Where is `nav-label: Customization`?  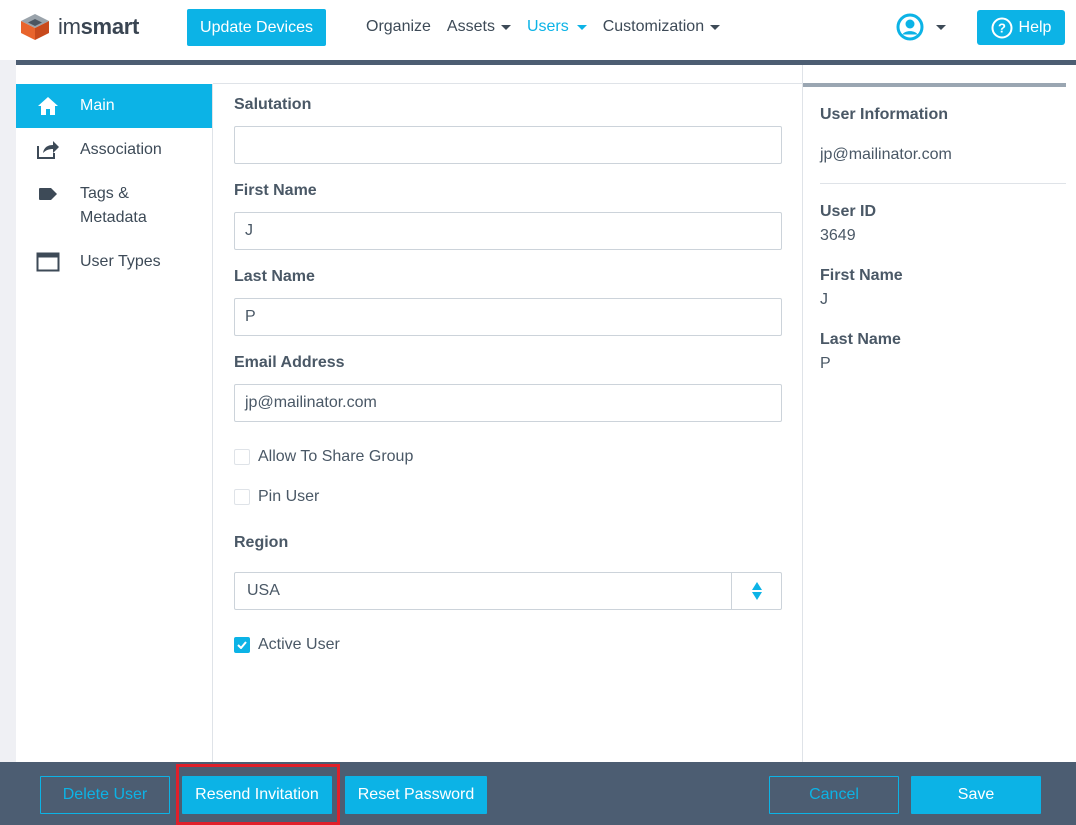 nav-label: Customization is located at coordinates (653, 26).